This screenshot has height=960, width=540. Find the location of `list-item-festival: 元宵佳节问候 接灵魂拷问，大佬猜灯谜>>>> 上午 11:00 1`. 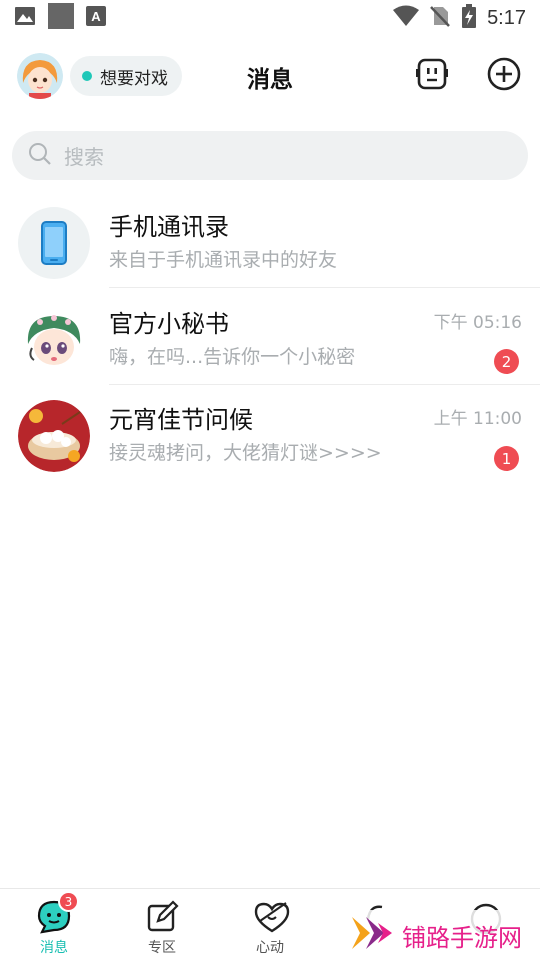

list-item-festival: 元宵佳节问候 接灵魂拷问，大佬猜灯谜>>>> 上午 11:00 1 is located at coordinates (270, 432).